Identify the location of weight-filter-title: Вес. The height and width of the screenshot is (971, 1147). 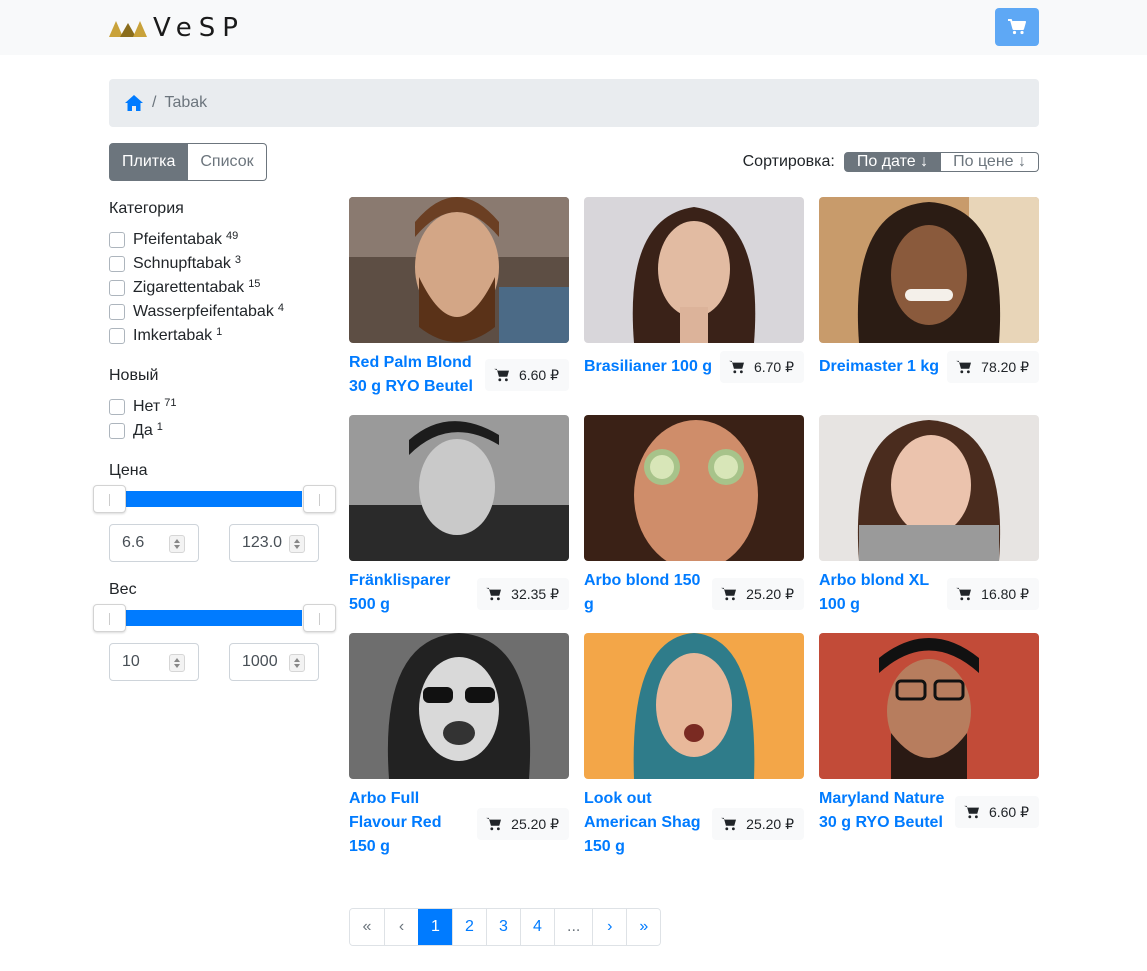
(123, 589).